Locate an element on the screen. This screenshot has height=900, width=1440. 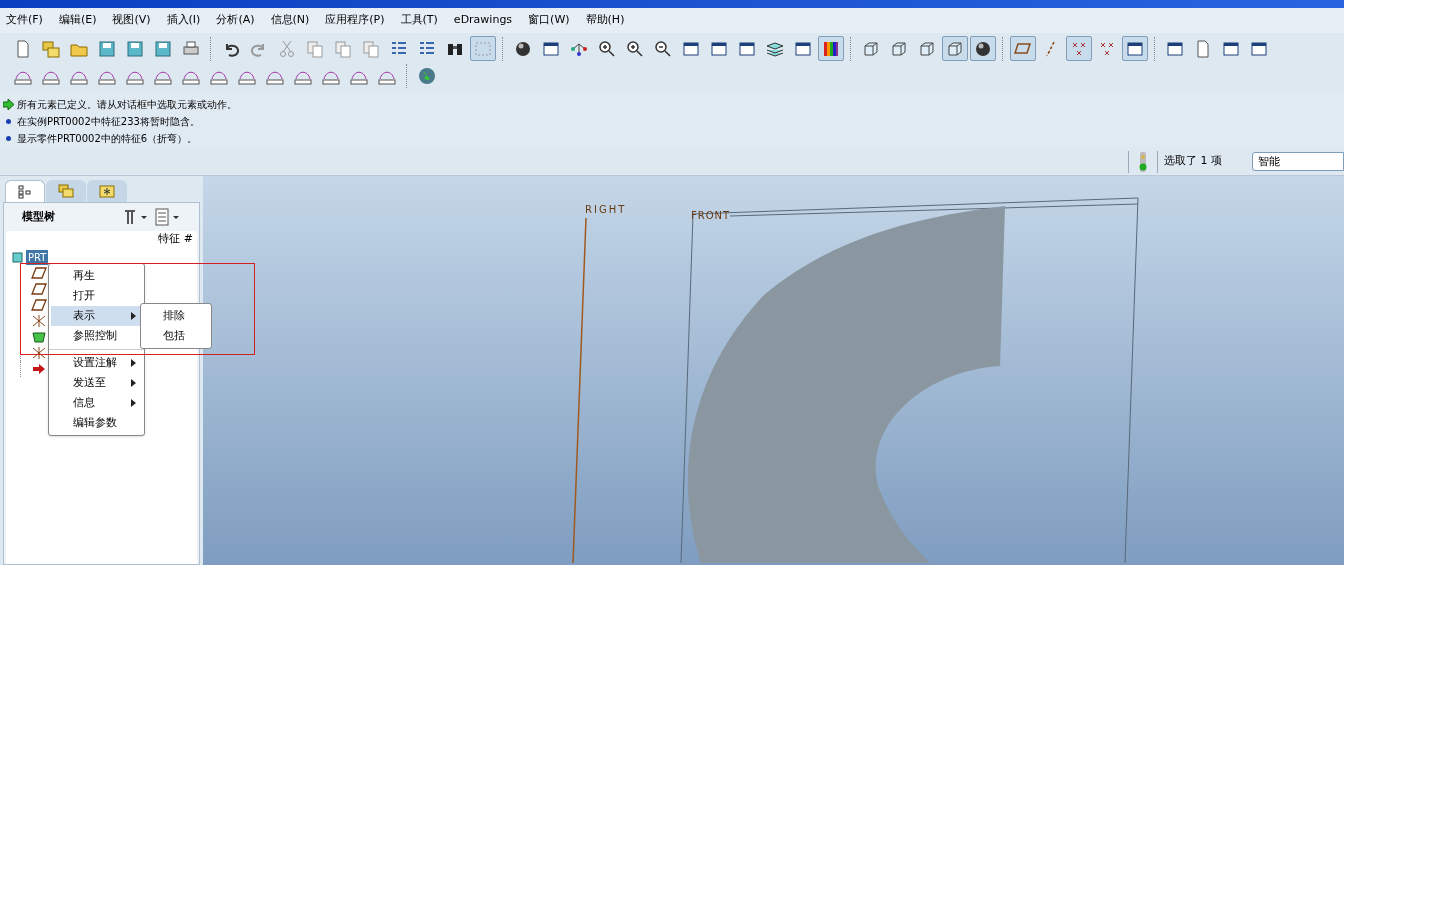
menu-option: 包括 is located at coordinates (176, 336).